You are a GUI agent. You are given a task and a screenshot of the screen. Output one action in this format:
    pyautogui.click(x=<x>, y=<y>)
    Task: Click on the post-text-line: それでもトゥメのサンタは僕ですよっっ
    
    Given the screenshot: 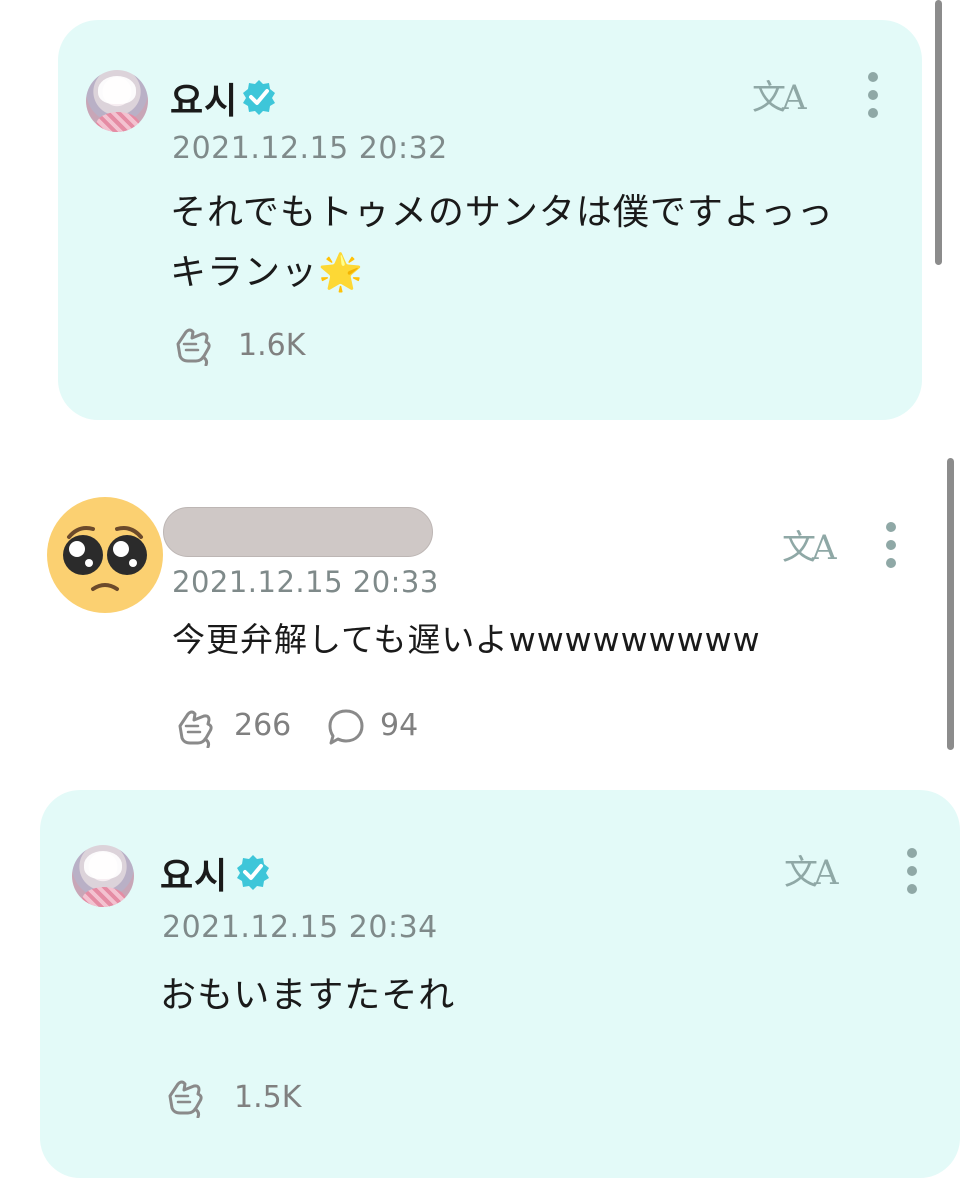 What is the action you would take?
    pyautogui.click(x=502, y=212)
    